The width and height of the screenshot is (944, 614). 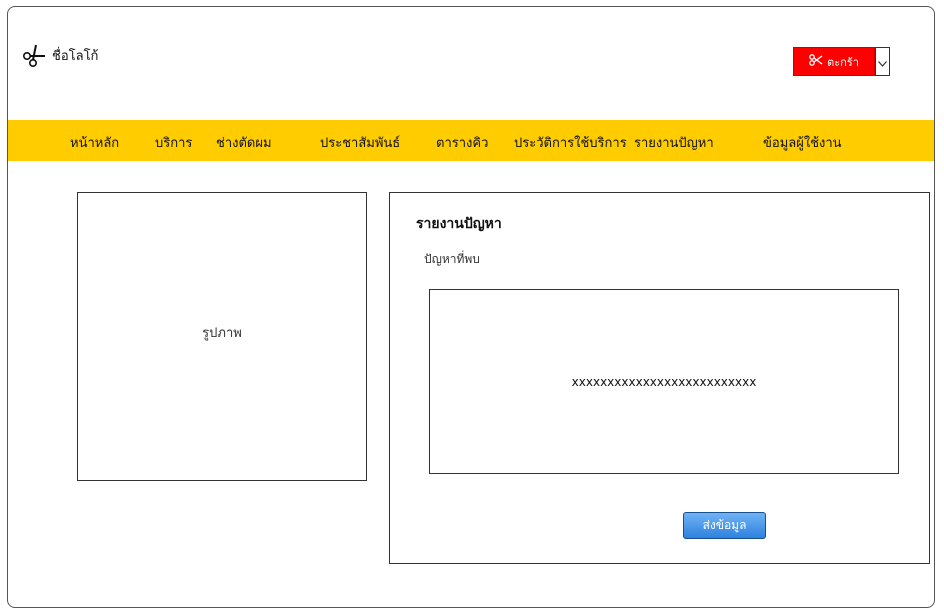 What do you see at coordinates (173, 142) in the screenshot?
I see `nav-item-services: บริการ` at bounding box center [173, 142].